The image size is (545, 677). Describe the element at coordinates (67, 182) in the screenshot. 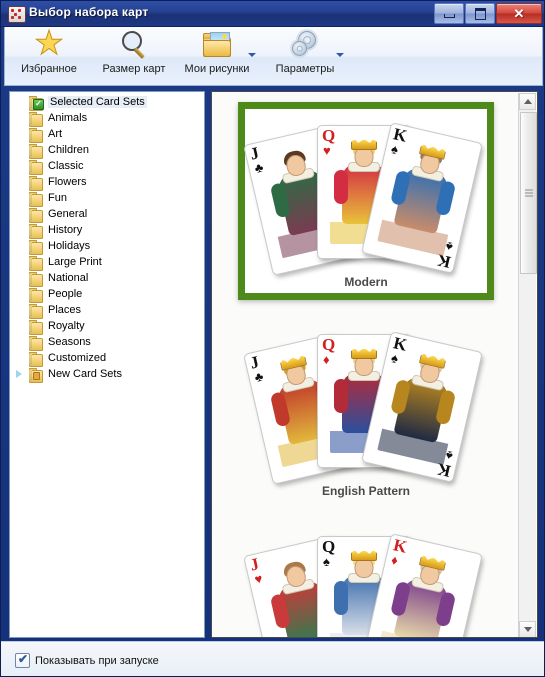

I see `tree-item-label: Flowers` at that location.